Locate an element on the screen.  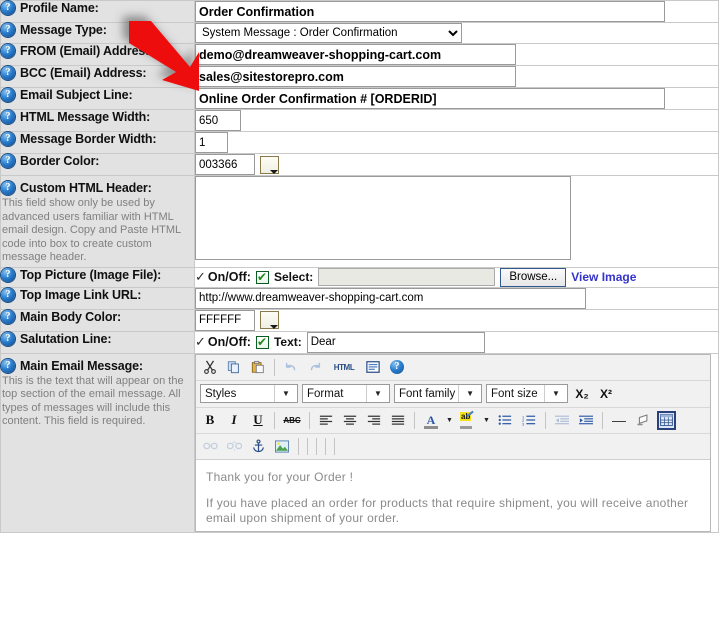
copy-icon is located at coordinates (234, 367).